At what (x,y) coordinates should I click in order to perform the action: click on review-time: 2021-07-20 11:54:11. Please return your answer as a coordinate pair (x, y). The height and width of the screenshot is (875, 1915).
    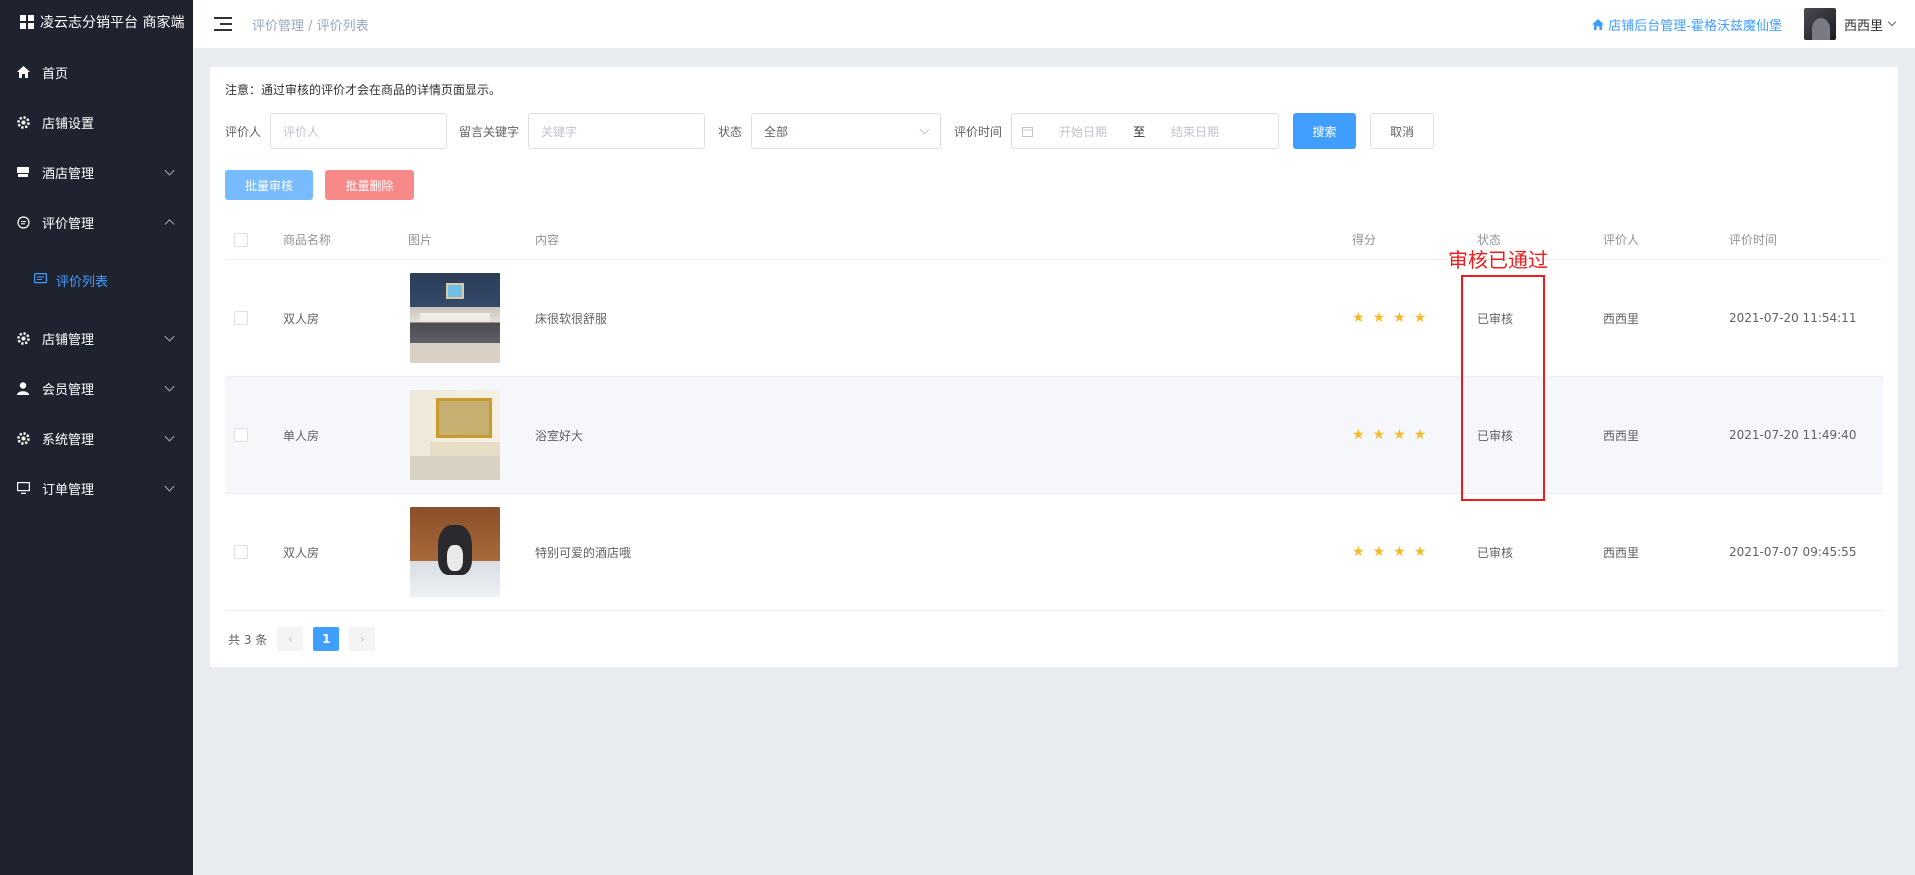
    Looking at the image, I should click on (1793, 318).